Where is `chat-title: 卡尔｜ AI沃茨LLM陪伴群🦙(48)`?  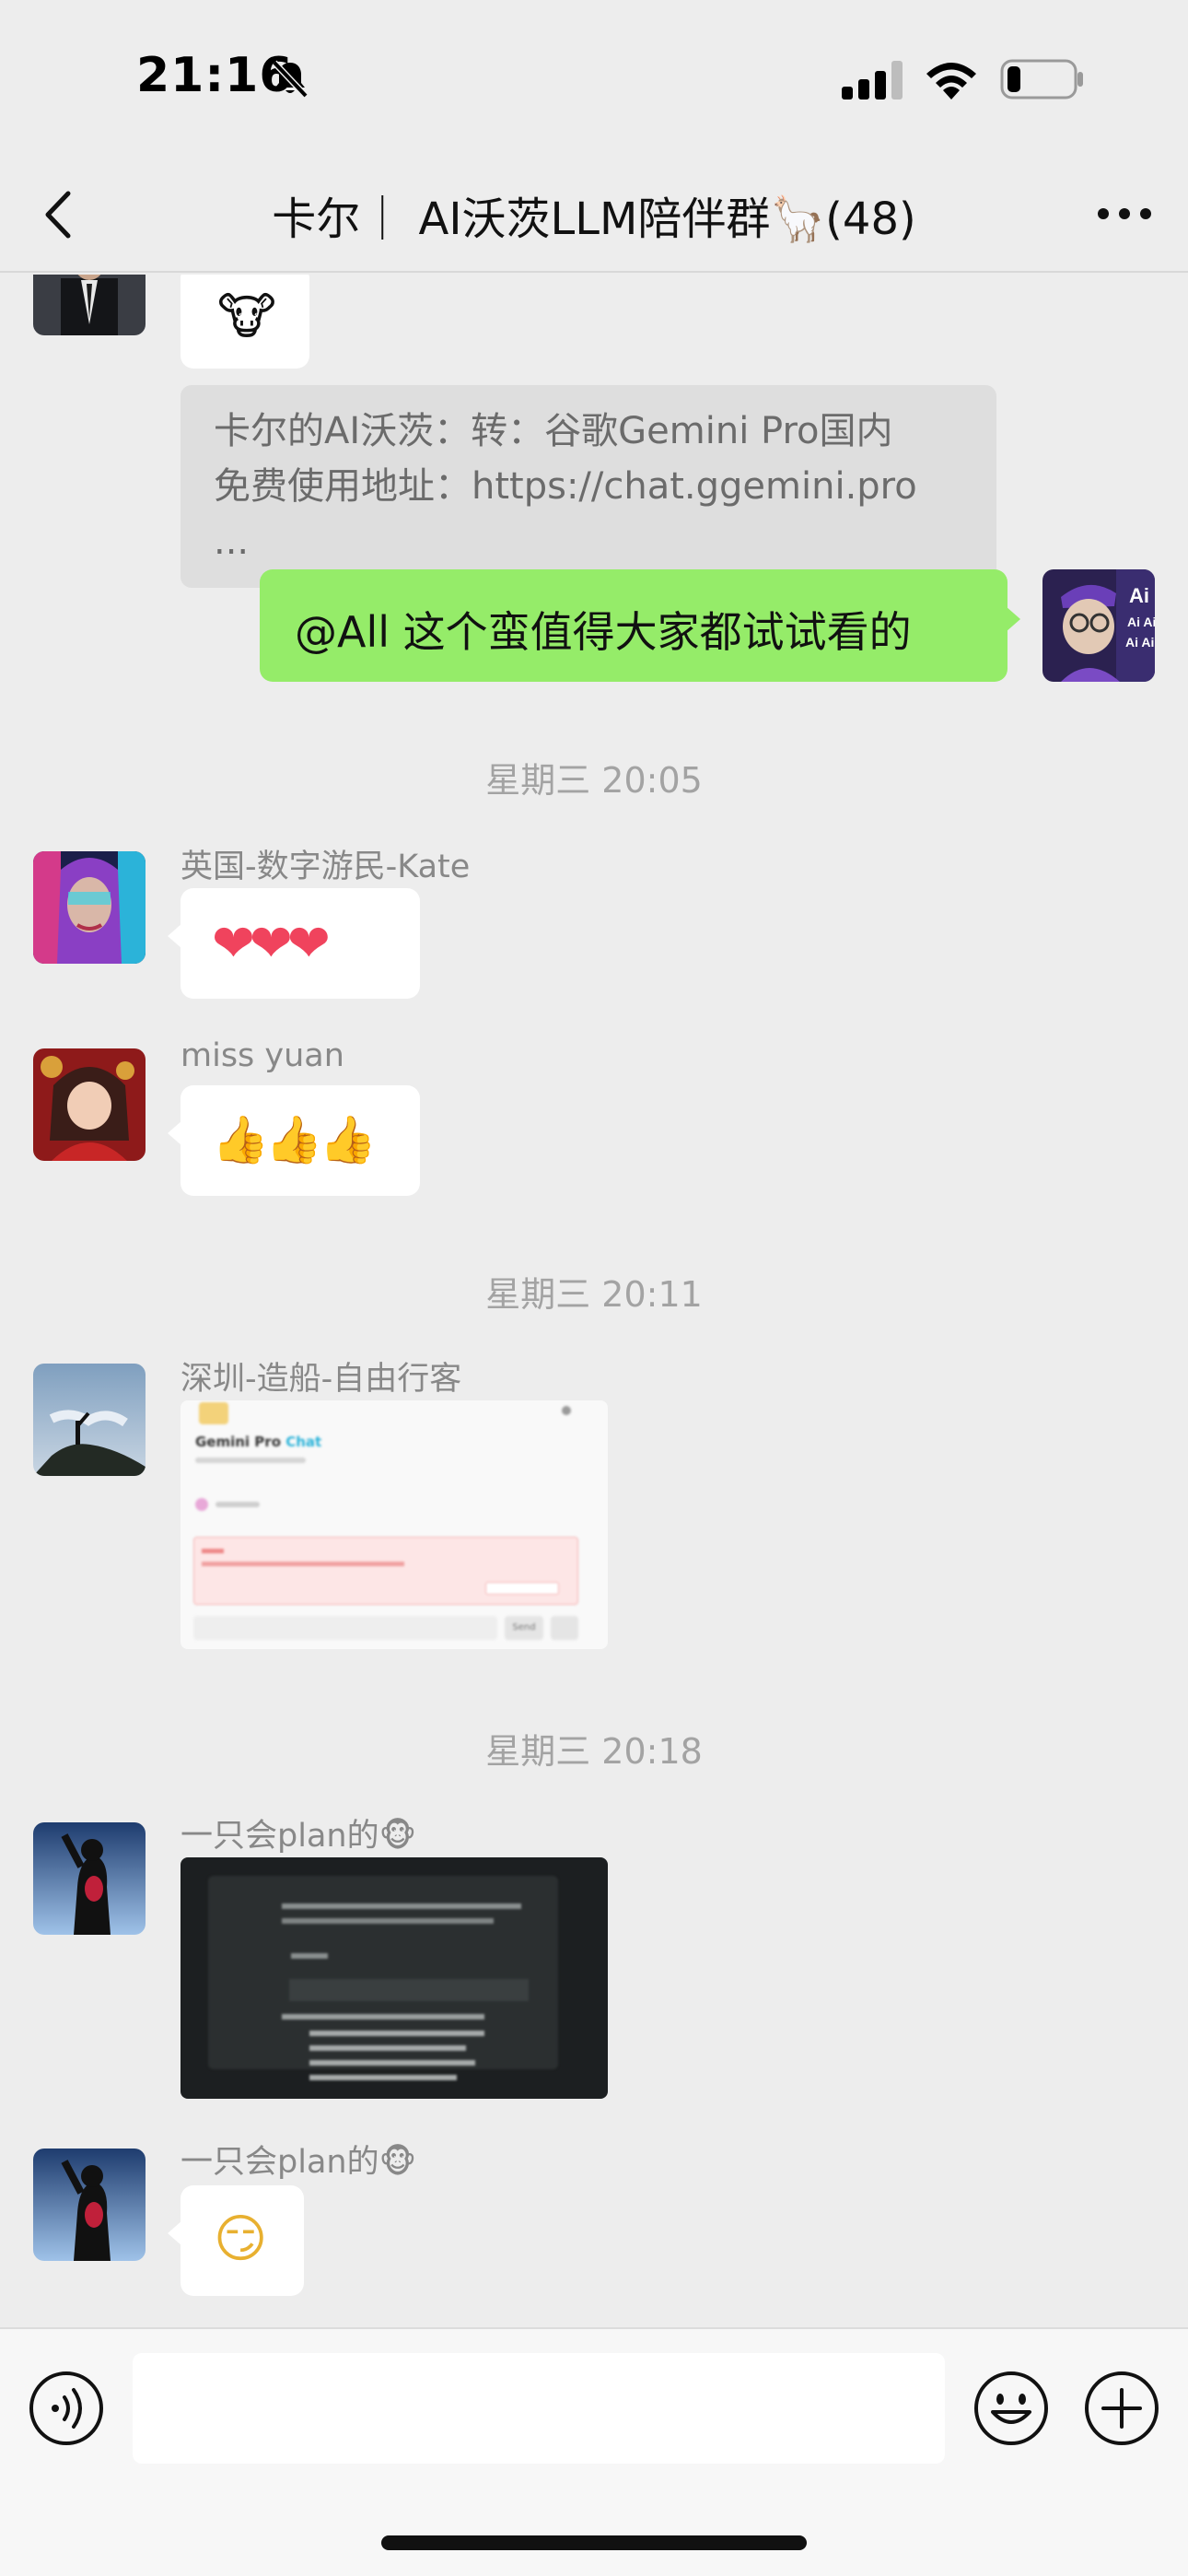 chat-title: 卡尔｜ AI沃茨LLM陪伴群🦙(48) is located at coordinates (594, 219).